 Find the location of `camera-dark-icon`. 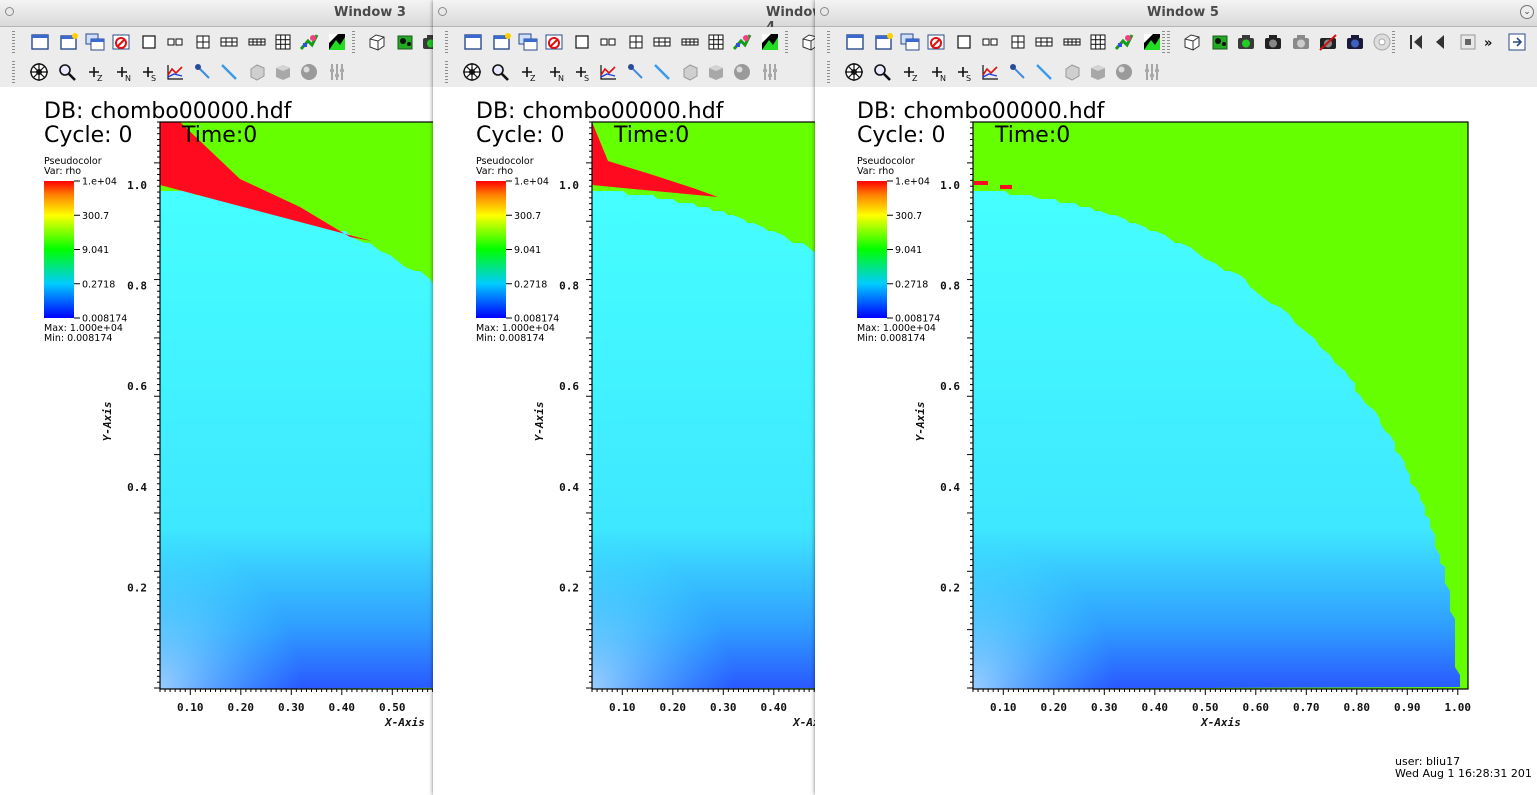

camera-dark-icon is located at coordinates (1355, 42).